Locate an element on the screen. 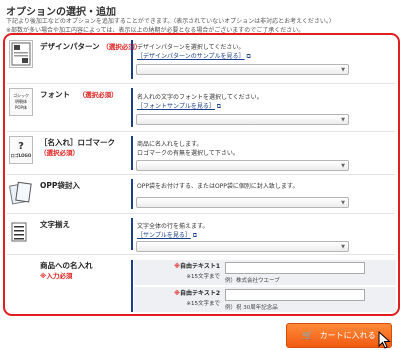 The height and width of the screenshot is (350, 403). question-mark-icon: ? is located at coordinates (21, 146).